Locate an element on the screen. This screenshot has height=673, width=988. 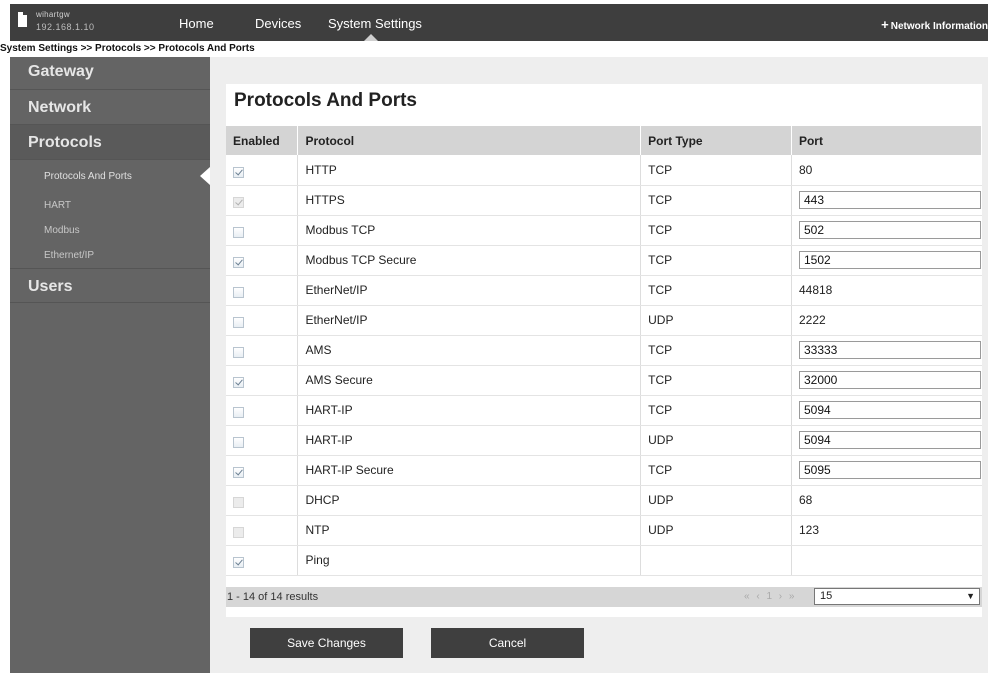
protocol-cell: HTTPS is located at coordinates (469, 200).